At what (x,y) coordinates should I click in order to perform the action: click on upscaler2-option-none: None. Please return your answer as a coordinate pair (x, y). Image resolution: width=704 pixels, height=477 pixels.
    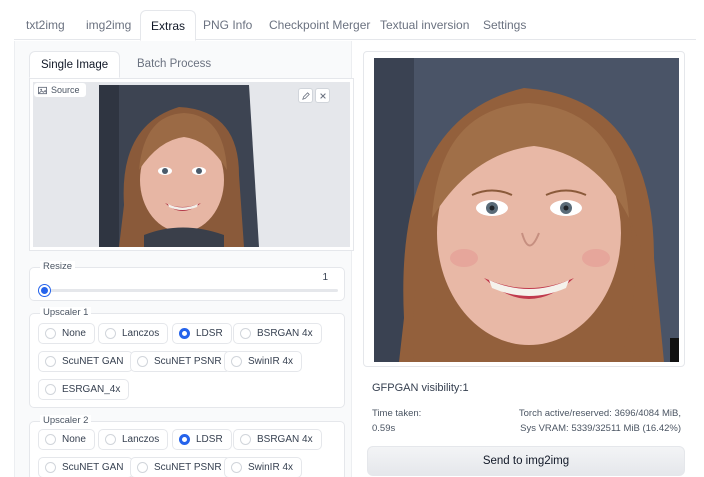
    Looking at the image, I should click on (66, 439).